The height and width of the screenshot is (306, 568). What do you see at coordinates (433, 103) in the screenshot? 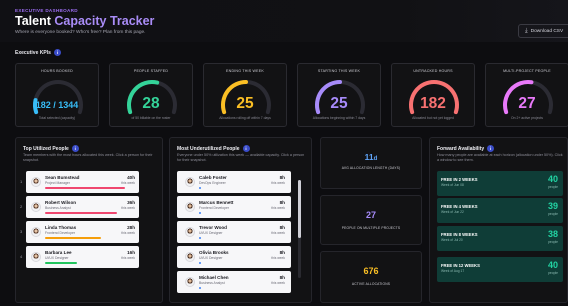
I see `kpi-value: 182` at bounding box center [433, 103].